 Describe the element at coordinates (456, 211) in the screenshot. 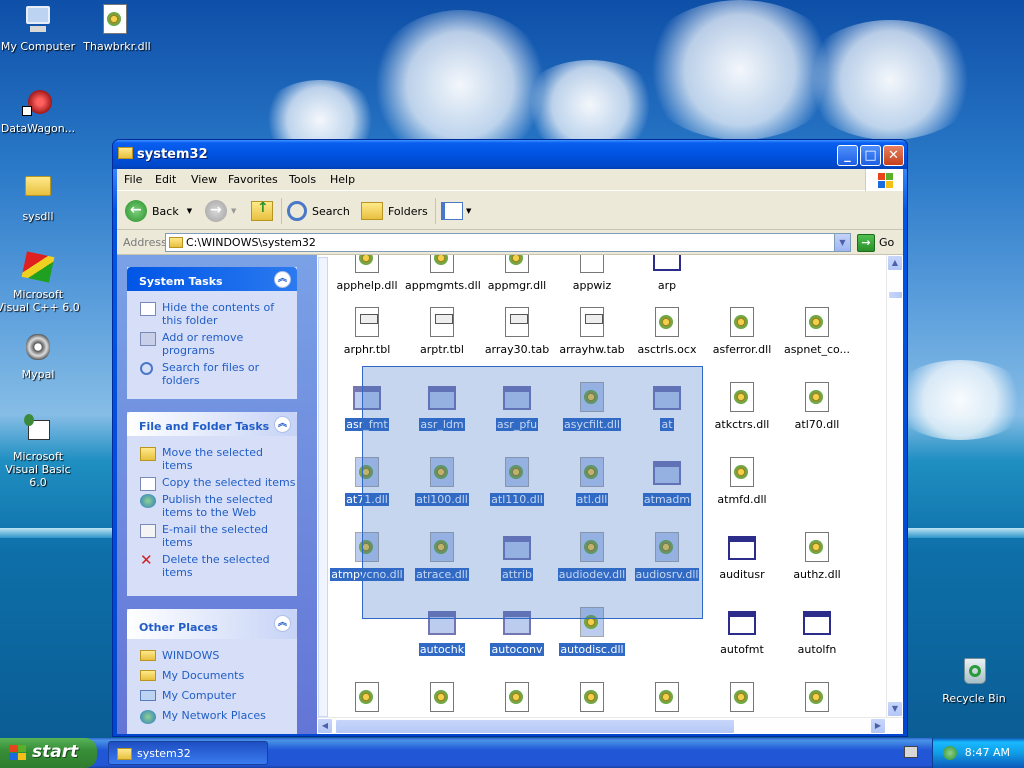

I see `views-button: ▼` at that location.